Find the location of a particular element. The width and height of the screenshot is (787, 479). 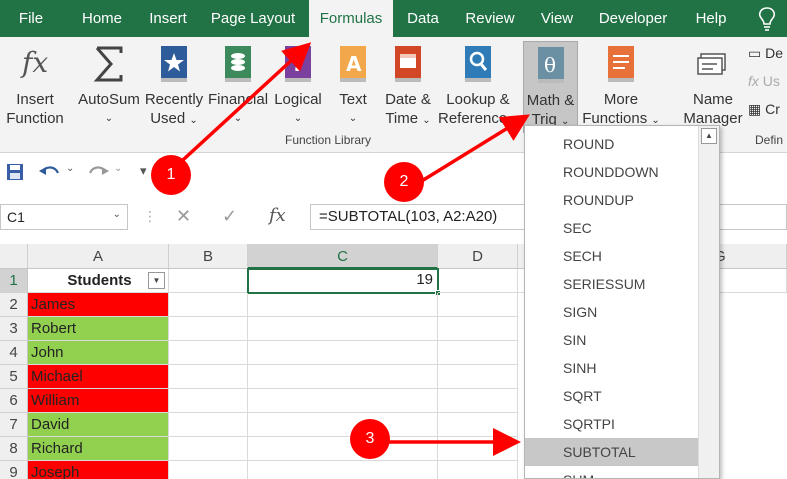

function-item-sqrt: SQRT is located at coordinates (612, 396).